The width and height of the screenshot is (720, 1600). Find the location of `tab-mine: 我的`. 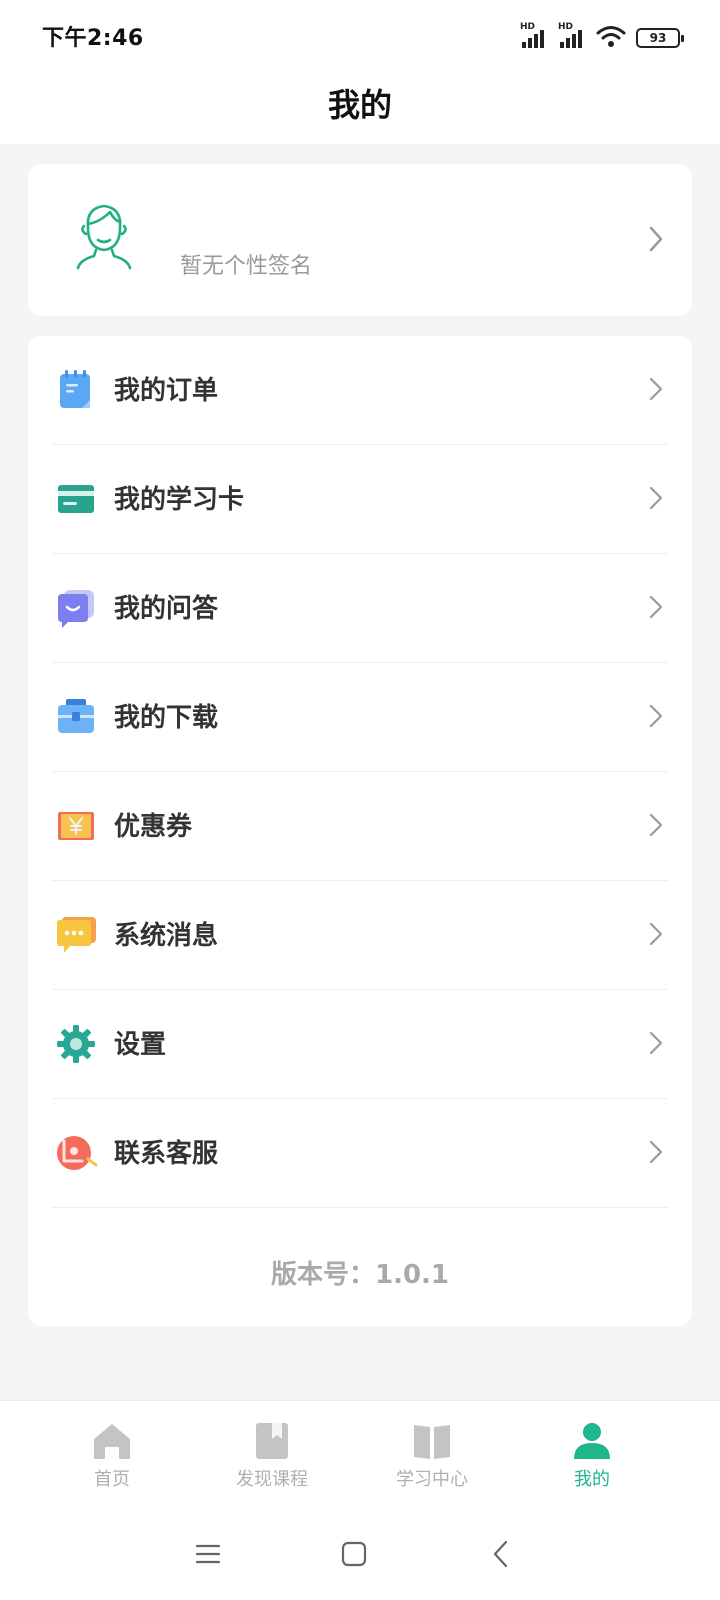

tab-mine: 我的 is located at coordinates (592, 1450).